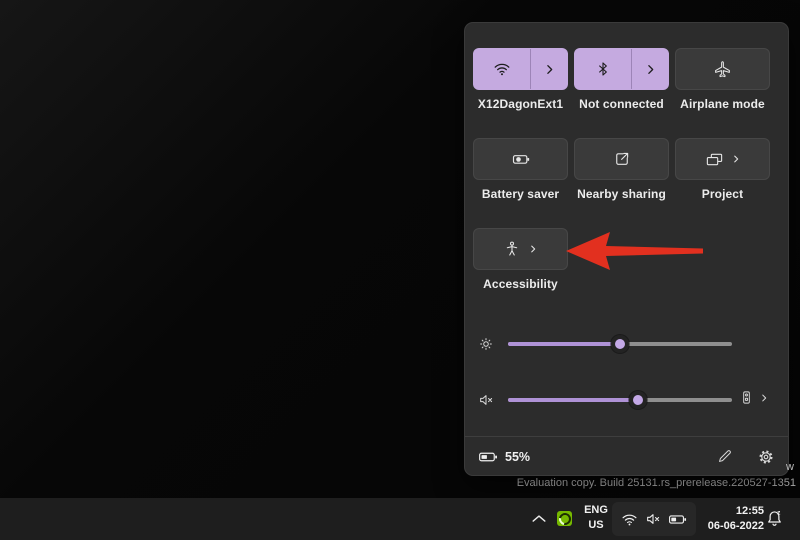 Image resolution: width=800 pixels, height=540 pixels. What do you see at coordinates (774, 518) in the screenshot?
I see `bell-dnd-icon: z` at bounding box center [774, 518].